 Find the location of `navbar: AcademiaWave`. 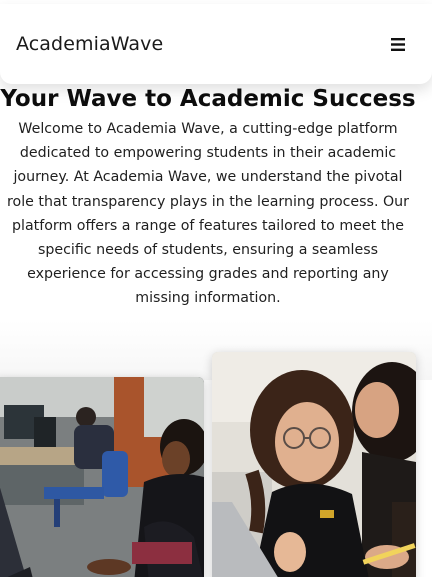

navbar: AcademiaWave is located at coordinates (216, 44).